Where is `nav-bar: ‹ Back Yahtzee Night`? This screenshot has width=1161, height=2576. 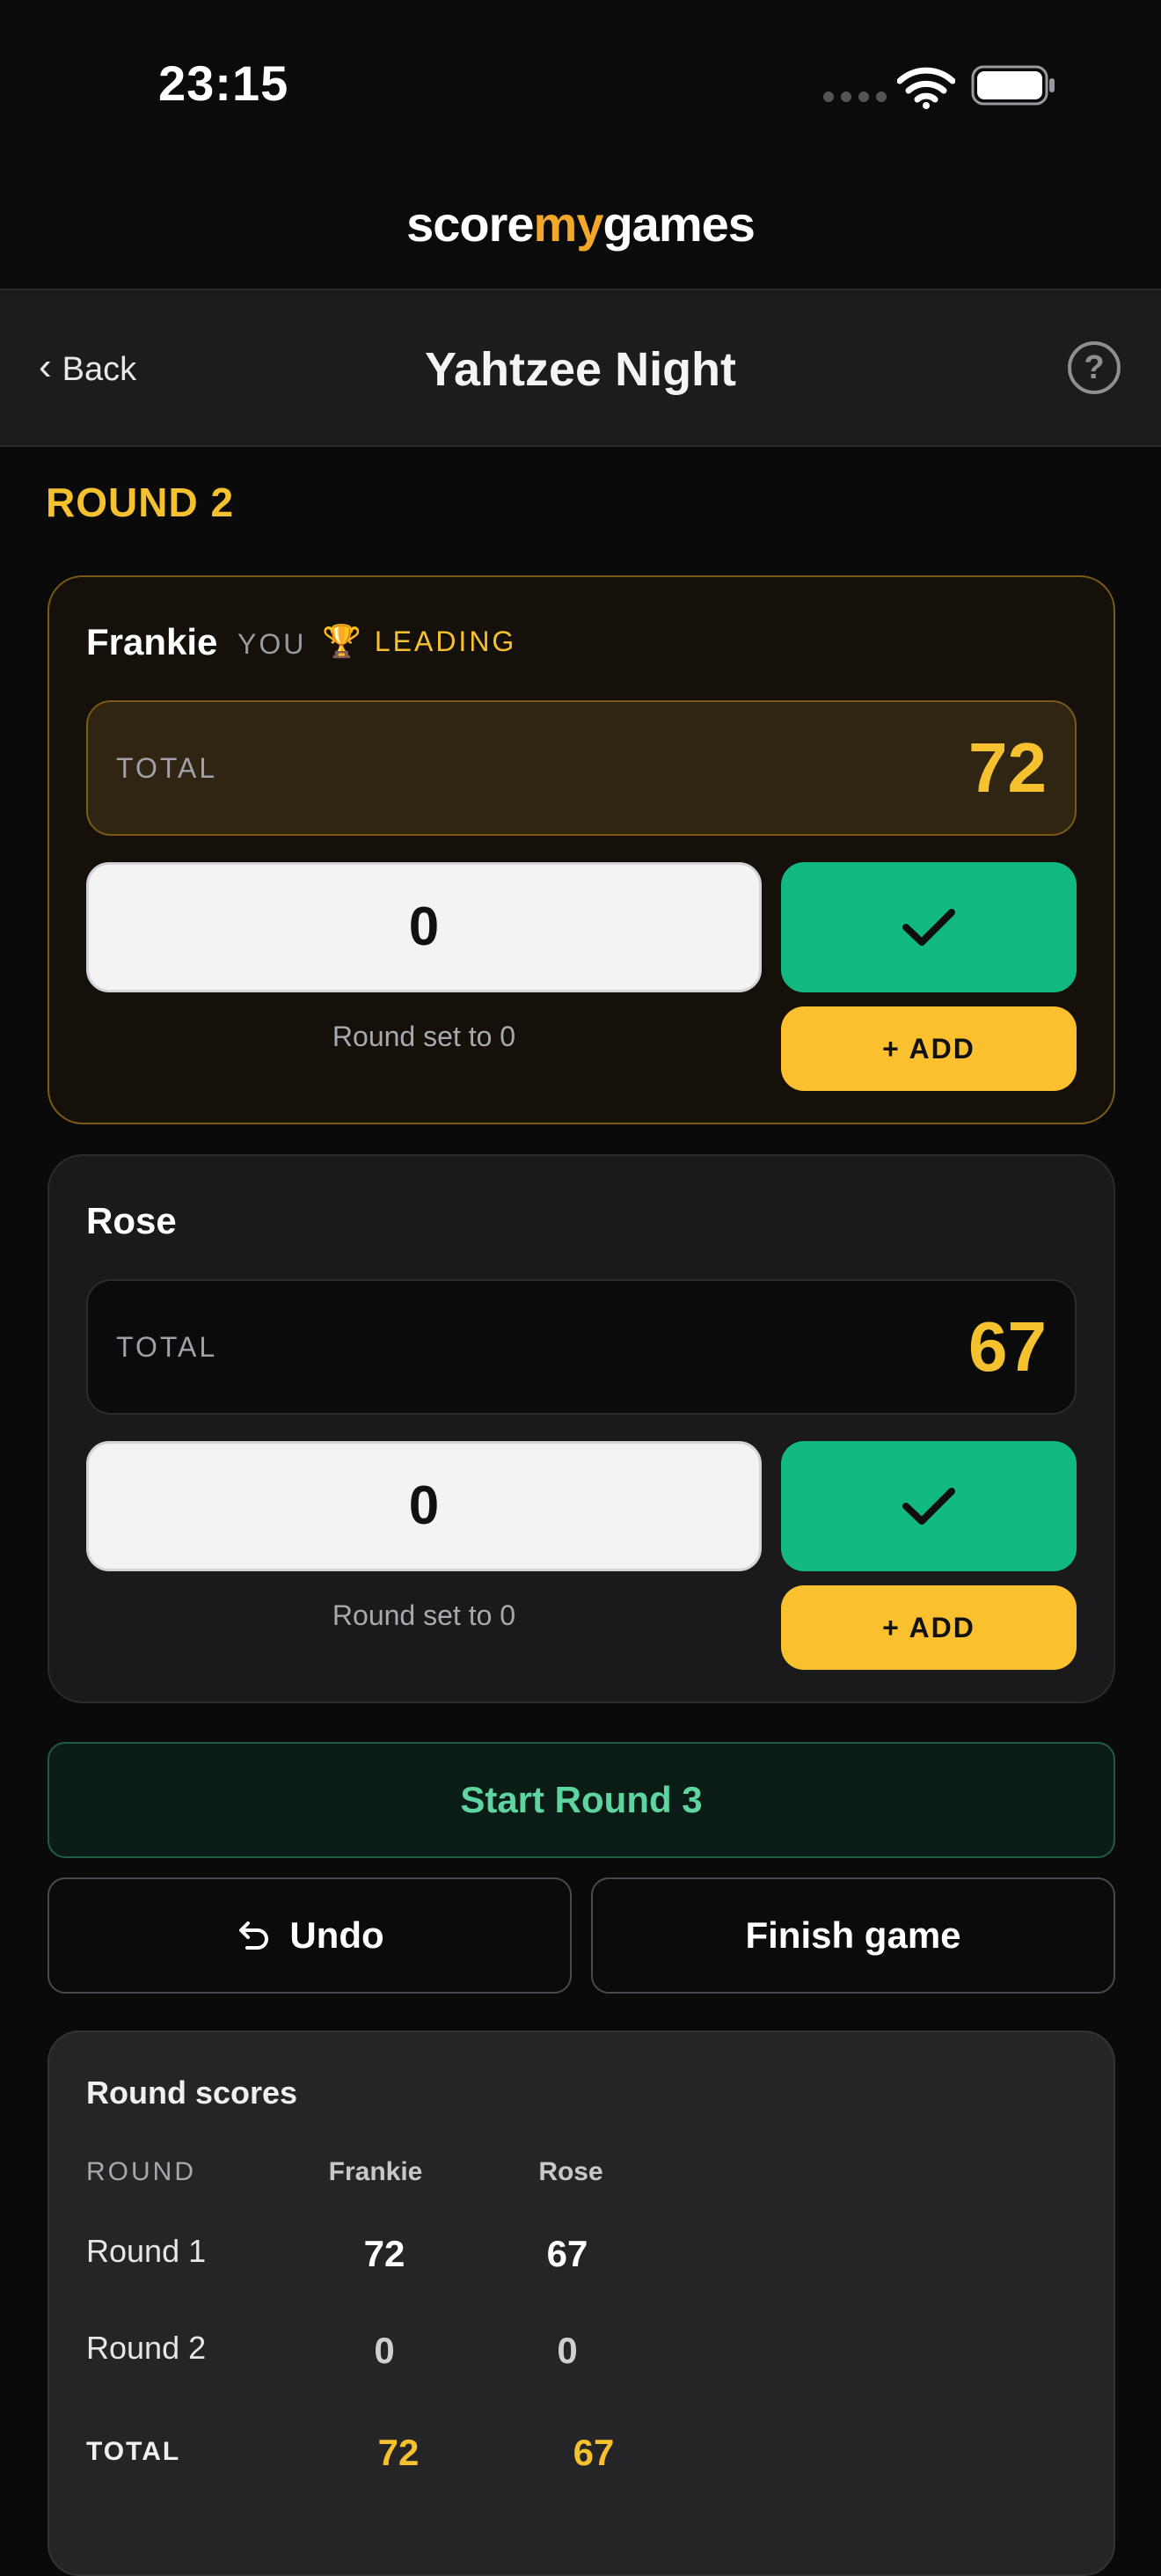
nav-bar: ‹ Back Yahtzee Night is located at coordinates (580, 368).